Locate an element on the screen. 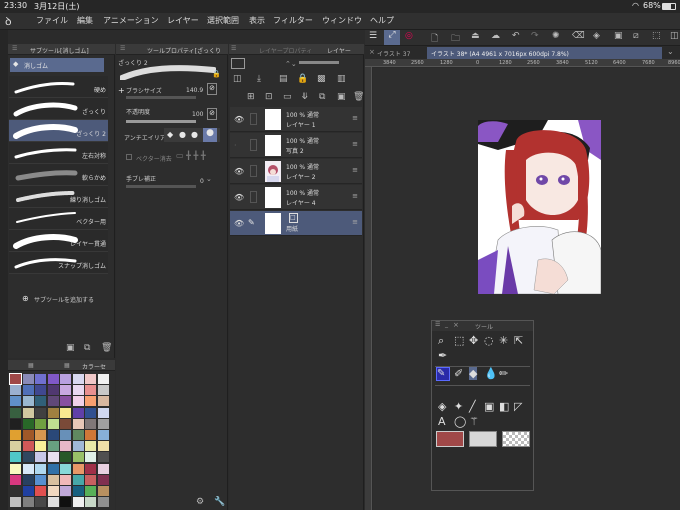 The width and height of the screenshot is (680, 510). pen-tool-icon: ✎ is located at coordinates (443, 374).